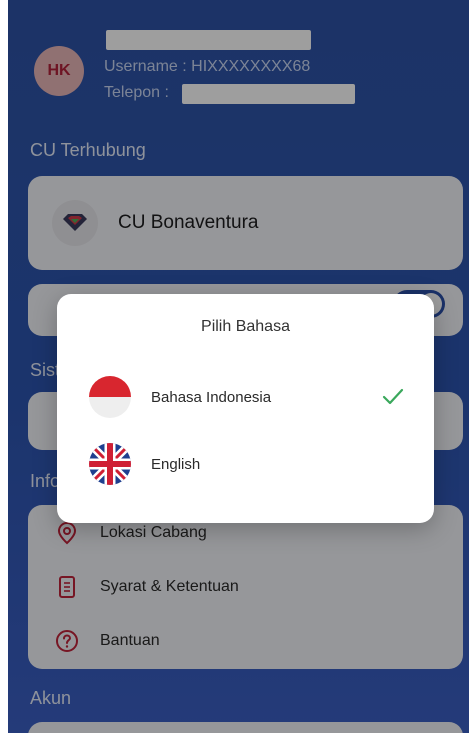 This screenshot has width=469, height=733. What do you see at coordinates (211, 397) in the screenshot?
I see `language-label: Bahasa Indonesia` at bounding box center [211, 397].